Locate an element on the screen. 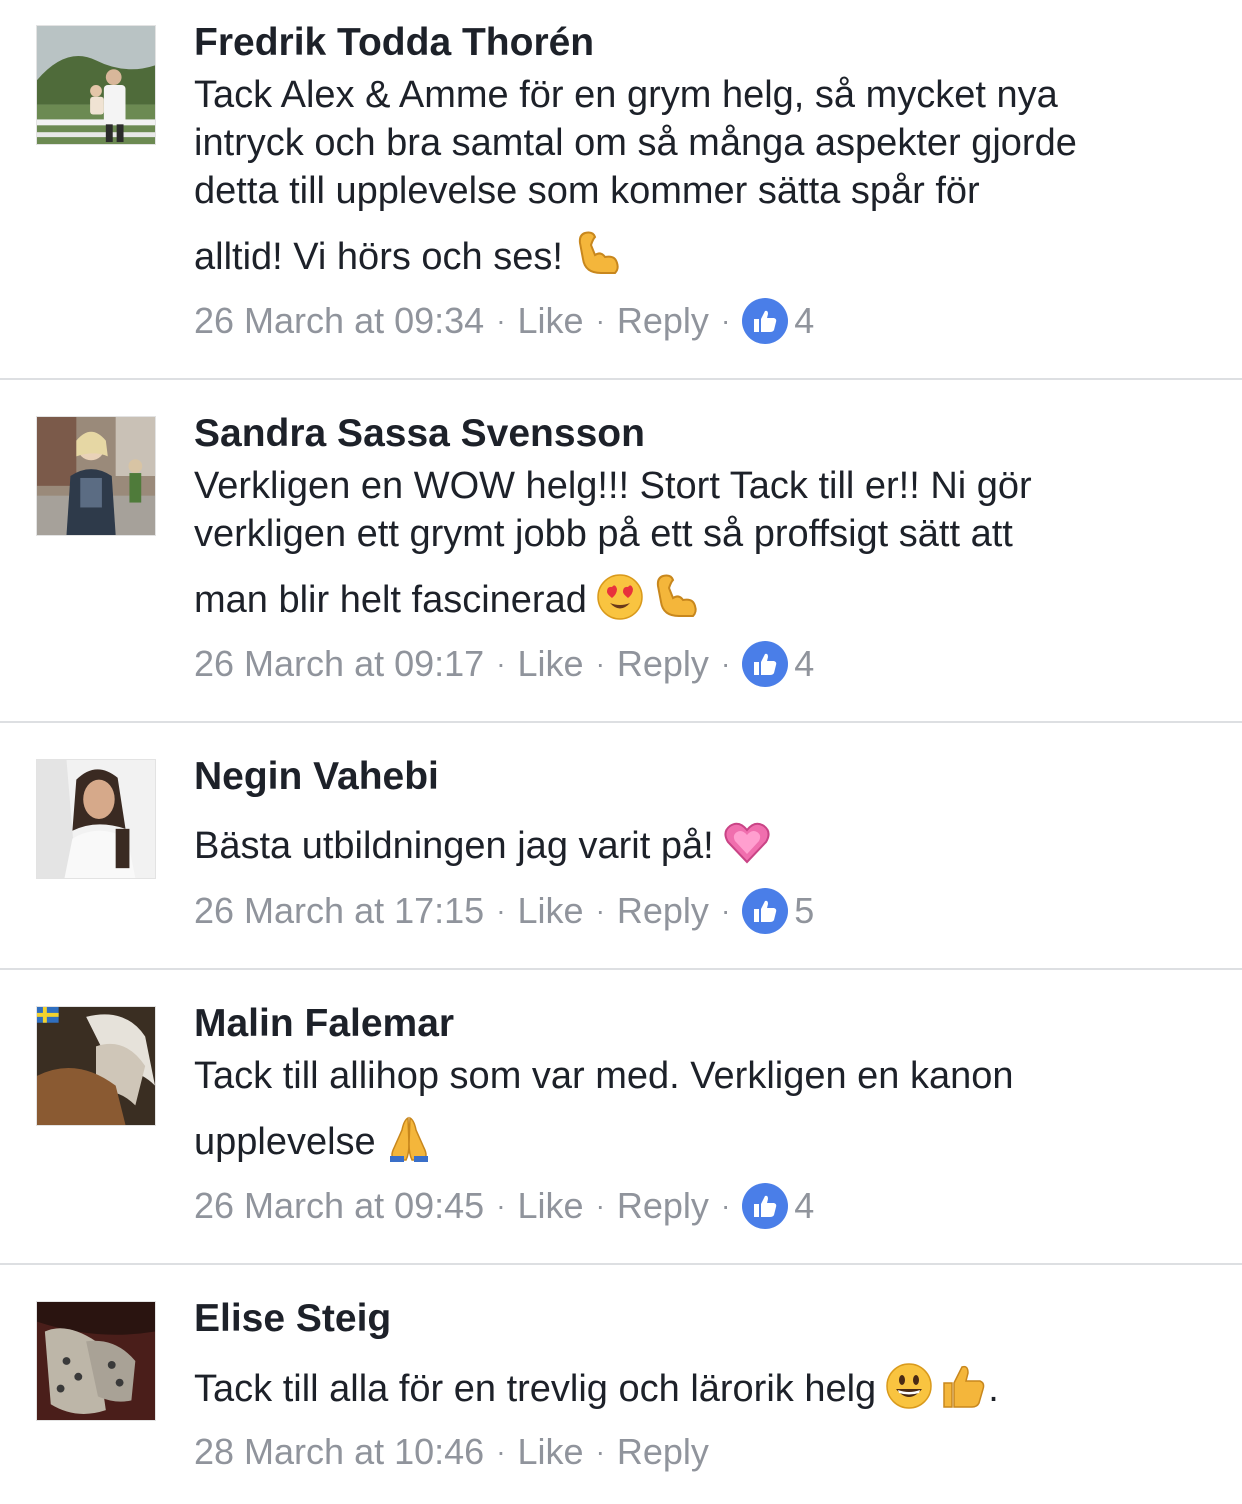 The image size is (1242, 1504). grinning-face-icon is located at coordinates (909, 1386).